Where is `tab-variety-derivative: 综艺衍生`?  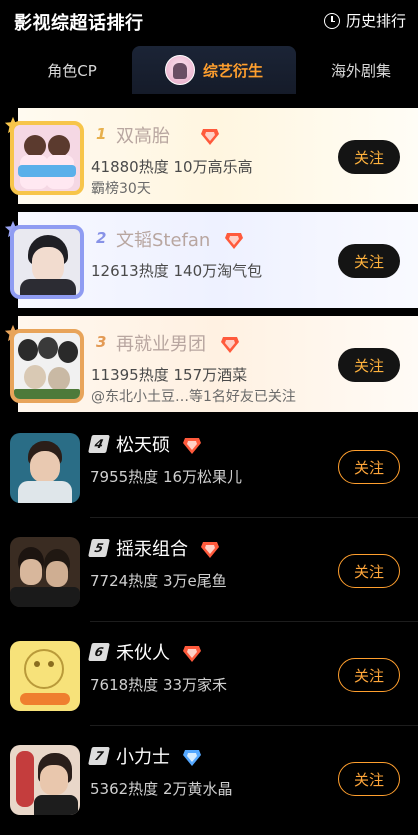
tab-variety-derivative: 综艺衍生 is located at coordinates (214, 70).